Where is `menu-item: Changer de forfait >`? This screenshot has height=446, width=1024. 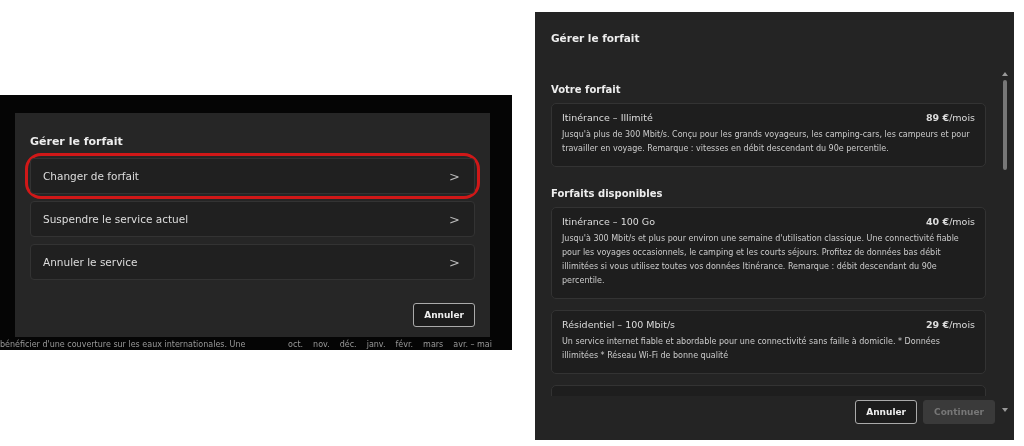
menu-item: Changer de forfait > is located at coordinates (252, 176).